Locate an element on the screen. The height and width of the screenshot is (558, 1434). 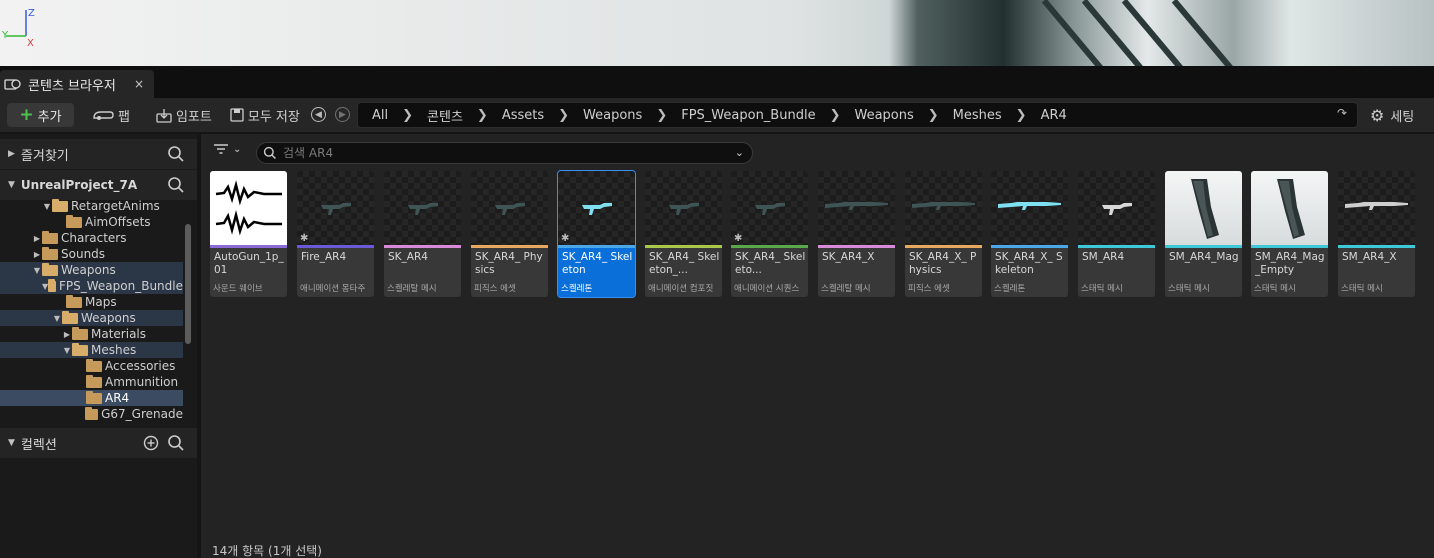
asset-tile: ✱ SK_AR4_ Skeleton 스켈레톤 is located at coordinates (596, 234).